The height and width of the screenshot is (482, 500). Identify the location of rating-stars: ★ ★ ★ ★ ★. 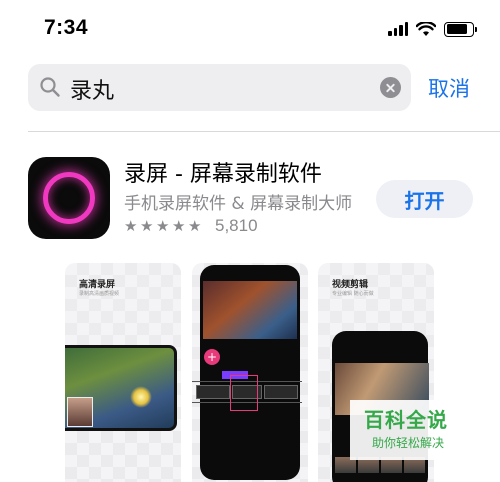
(163, 225).